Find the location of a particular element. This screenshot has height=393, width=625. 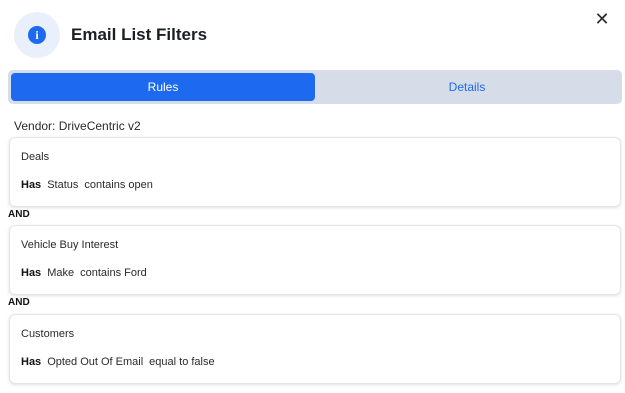

rule-expression: Has Status contains open is located at coordinates (87, 185).